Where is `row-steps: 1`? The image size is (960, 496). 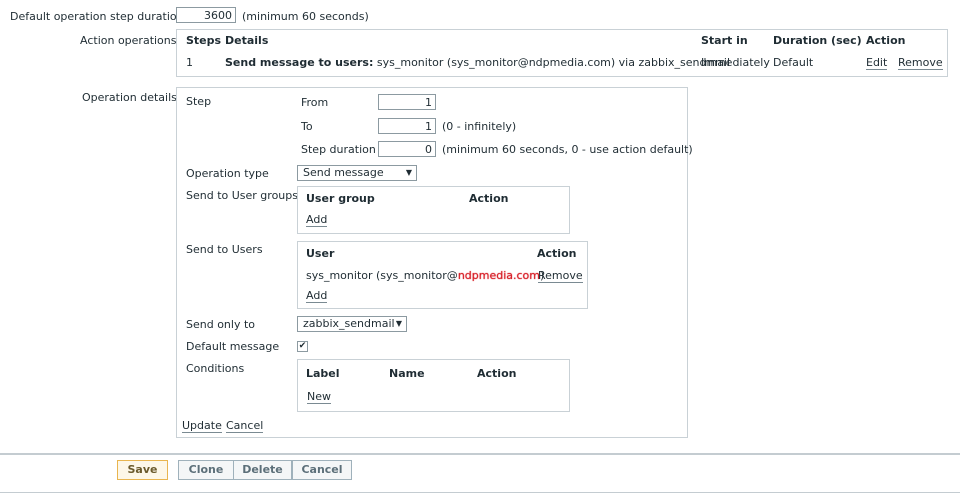
row-steps: 1 is located at coordinates (189, 62).